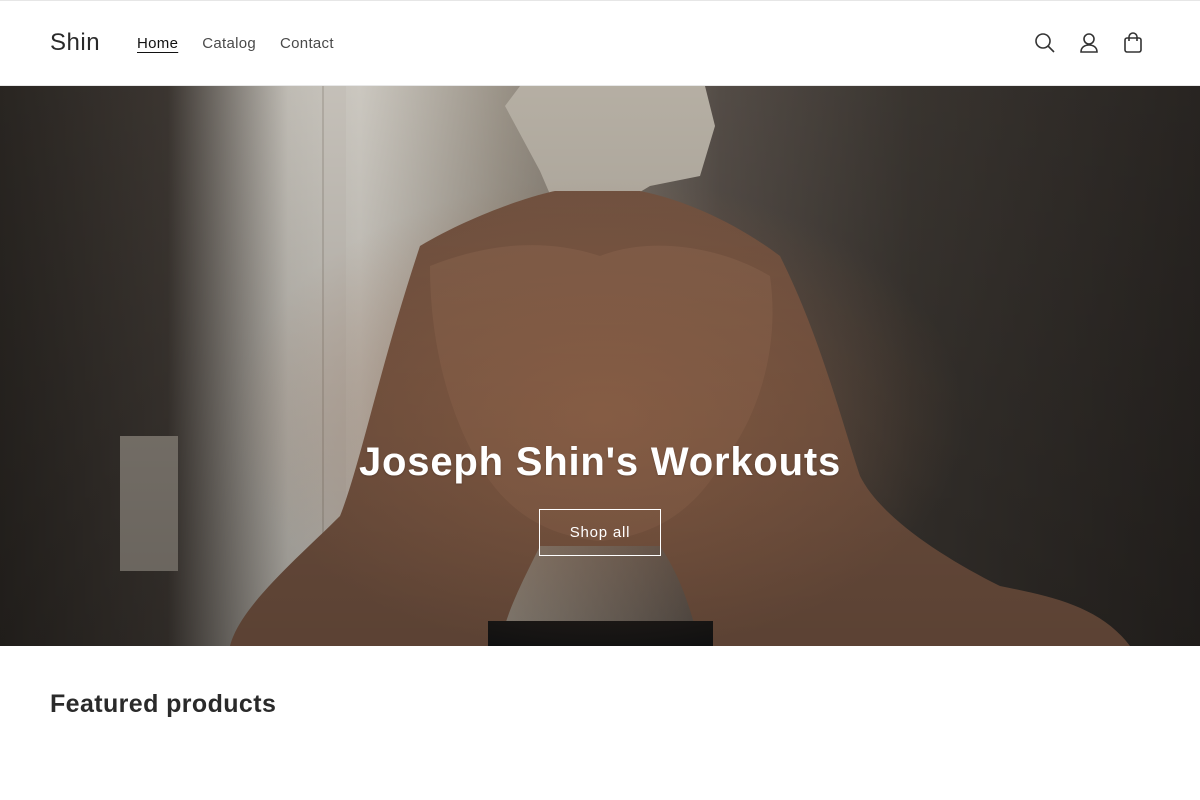 This screenshot has height=800, width=1200. I want to click on header-icons, so click(1089, 43).